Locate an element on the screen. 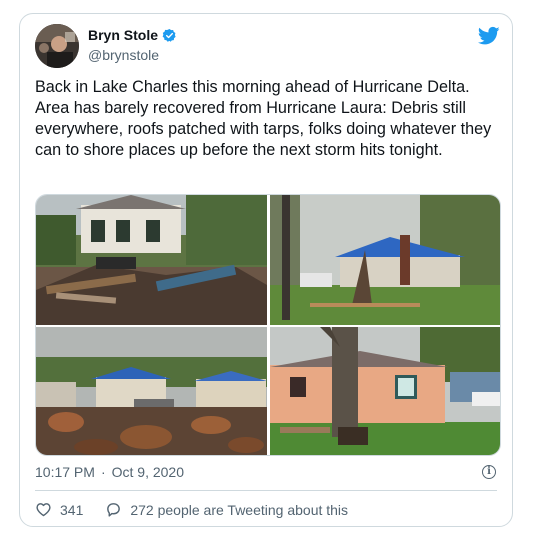 This screenshot has width=535, height=533. twitter-bird-icon is located at coordinates (489, 36).